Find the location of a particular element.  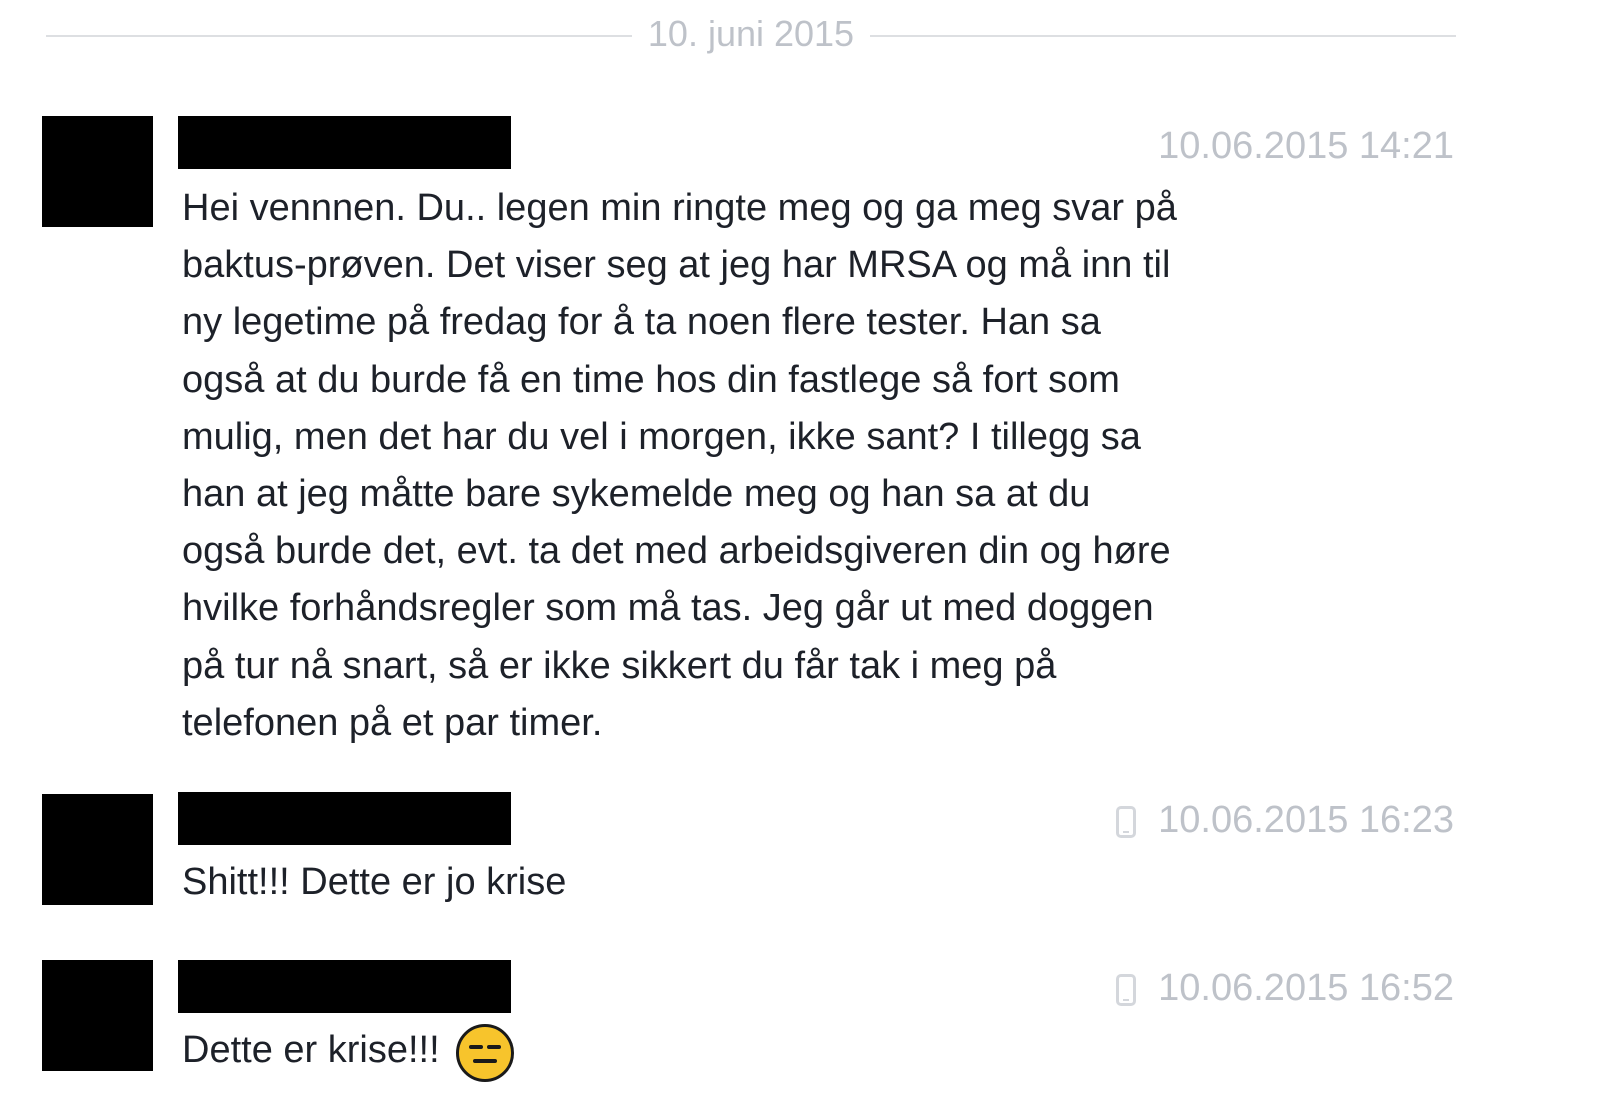

message-timestamp: 10.06.2015 16:52 is located at coordinates (1285, 988).